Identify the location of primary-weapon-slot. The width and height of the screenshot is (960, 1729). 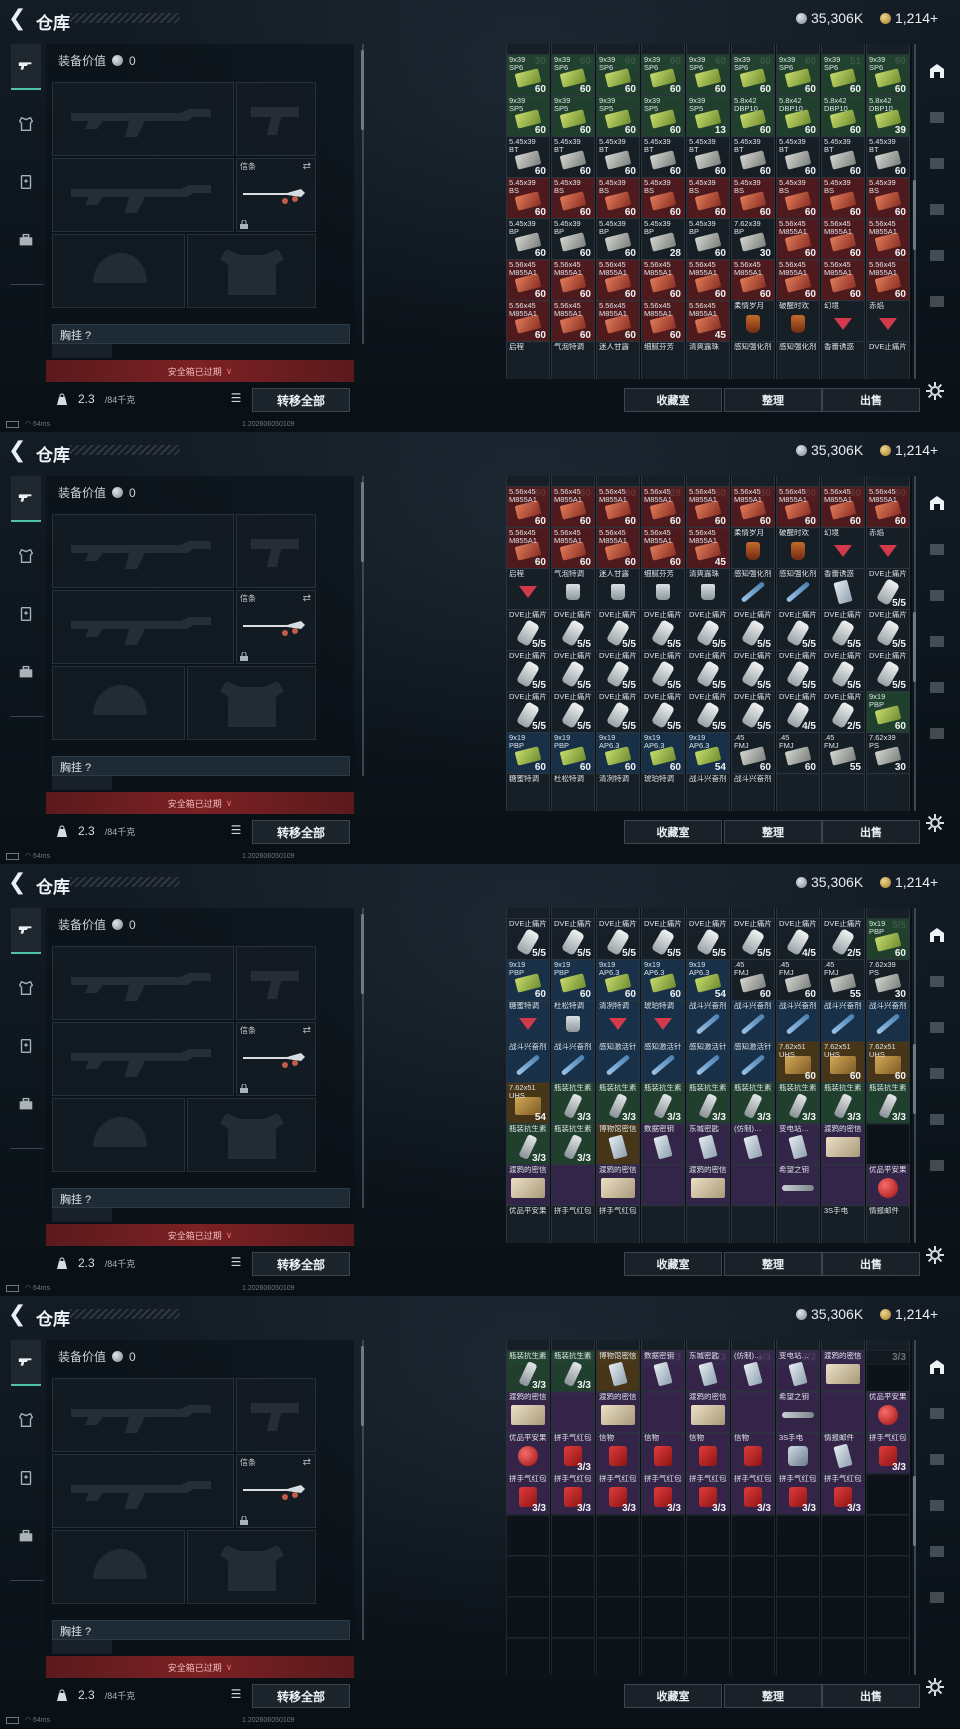
(143, 983).